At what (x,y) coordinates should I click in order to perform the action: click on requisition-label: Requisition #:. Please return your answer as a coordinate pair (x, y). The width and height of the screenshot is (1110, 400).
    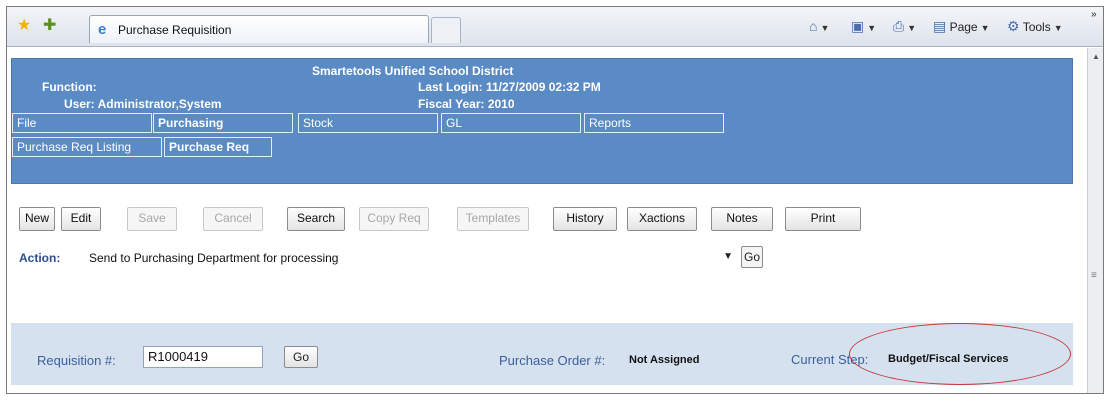
    Looking at the image, I should click on (76, 360).